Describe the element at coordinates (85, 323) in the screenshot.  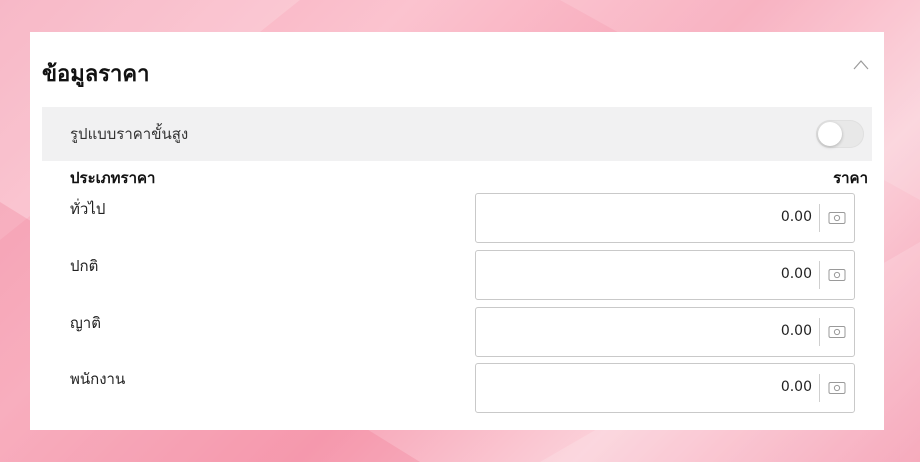
I see `price-row-label: ญาติ` at that location.